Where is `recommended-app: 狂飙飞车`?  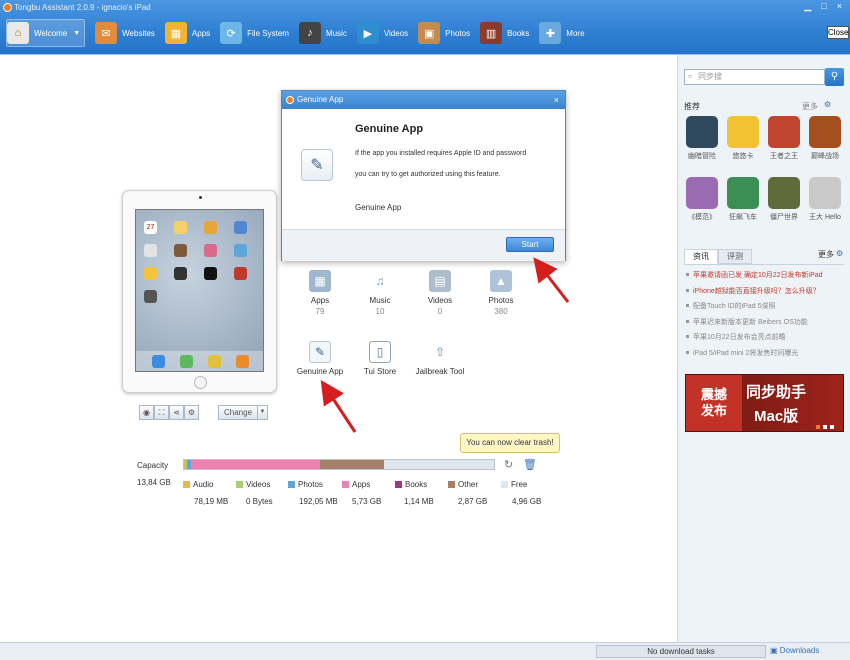
recommended-app: 狂飙飞车 is located at coordinates (743, 199).